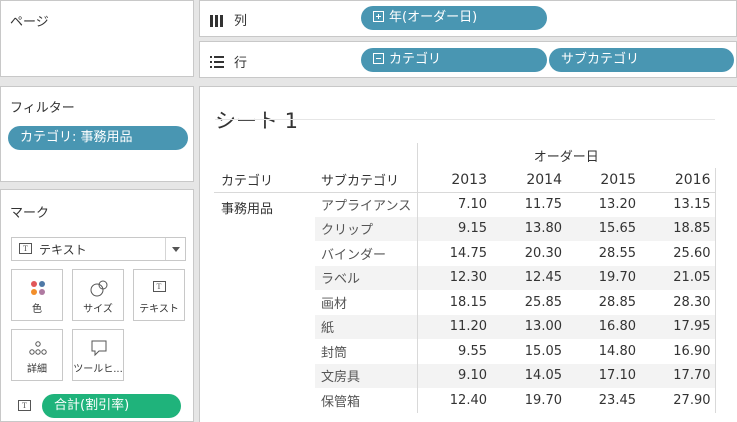 The image size is (737, 422). I want to click on column-group-header-row: オーダー日, so click(464, 155).